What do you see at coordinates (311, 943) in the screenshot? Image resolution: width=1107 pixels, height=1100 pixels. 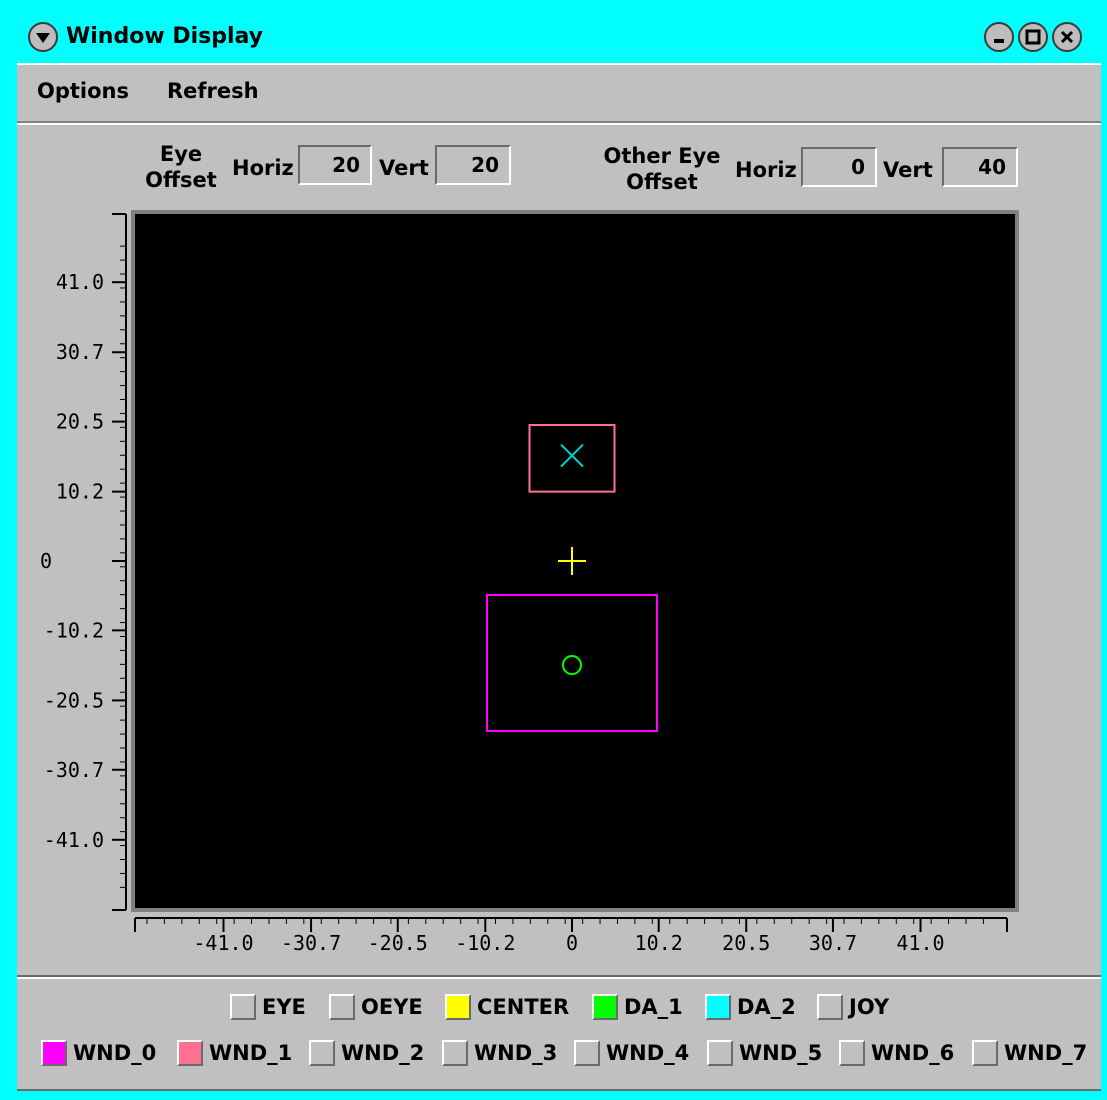 I see `x-tick-label: -30.7` at bounding box center [311, 943].